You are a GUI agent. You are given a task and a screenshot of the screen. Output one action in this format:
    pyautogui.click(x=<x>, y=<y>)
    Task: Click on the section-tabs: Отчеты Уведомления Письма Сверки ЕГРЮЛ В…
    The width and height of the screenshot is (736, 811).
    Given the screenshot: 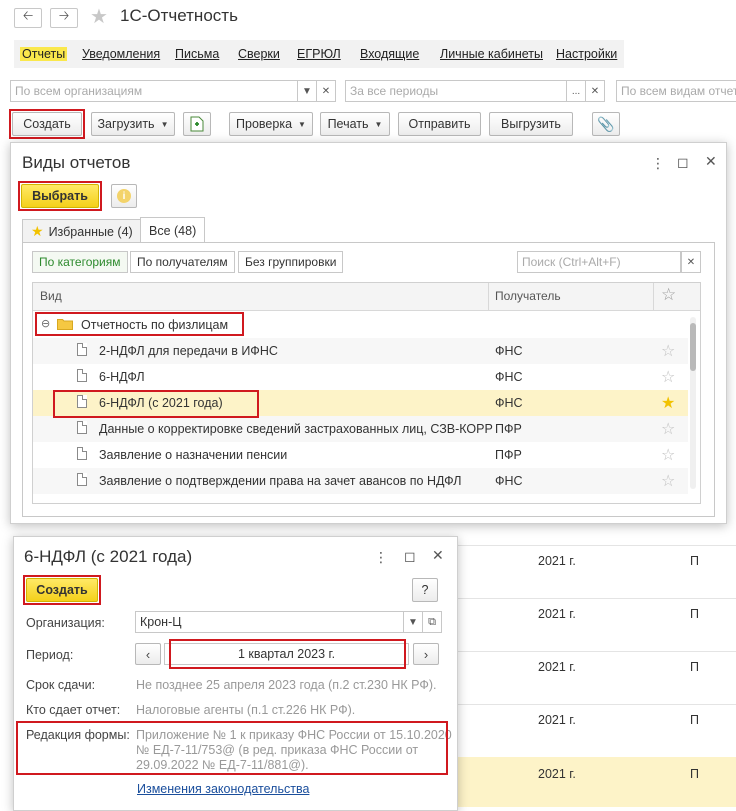 What is the action you would take?
    pyautogui.click(x=319, y=54)
    